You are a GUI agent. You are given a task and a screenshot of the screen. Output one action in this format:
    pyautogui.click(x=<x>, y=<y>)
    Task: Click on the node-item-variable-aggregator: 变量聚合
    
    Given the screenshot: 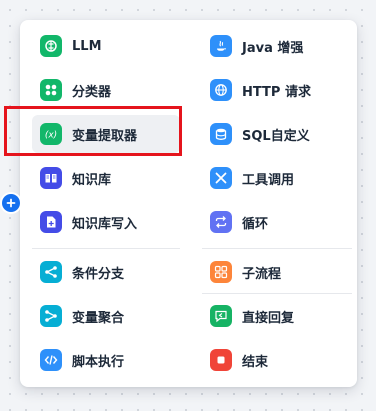 What is the action you would take?
    pyautogui.click(x=106, y=316)
    